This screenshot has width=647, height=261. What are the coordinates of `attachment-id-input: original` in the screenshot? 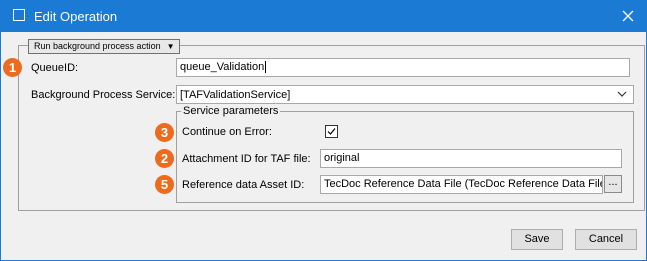 It's located at (471, 158).